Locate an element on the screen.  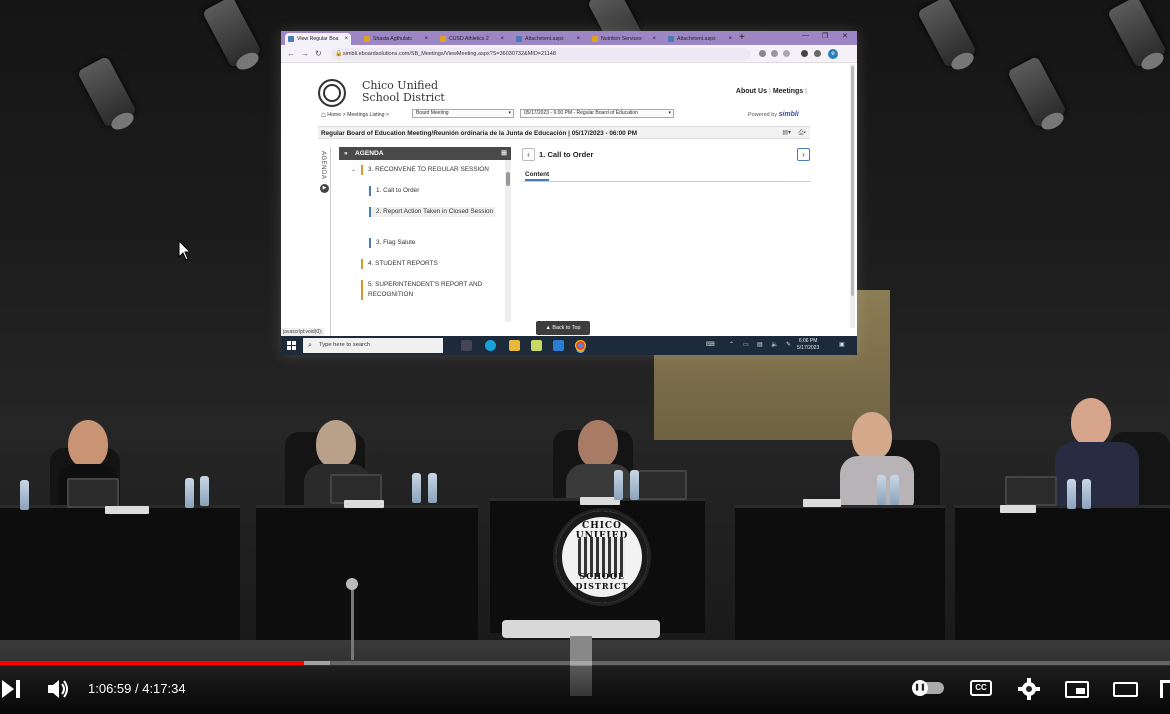
extension-icon is located at coordinates (762, 53).